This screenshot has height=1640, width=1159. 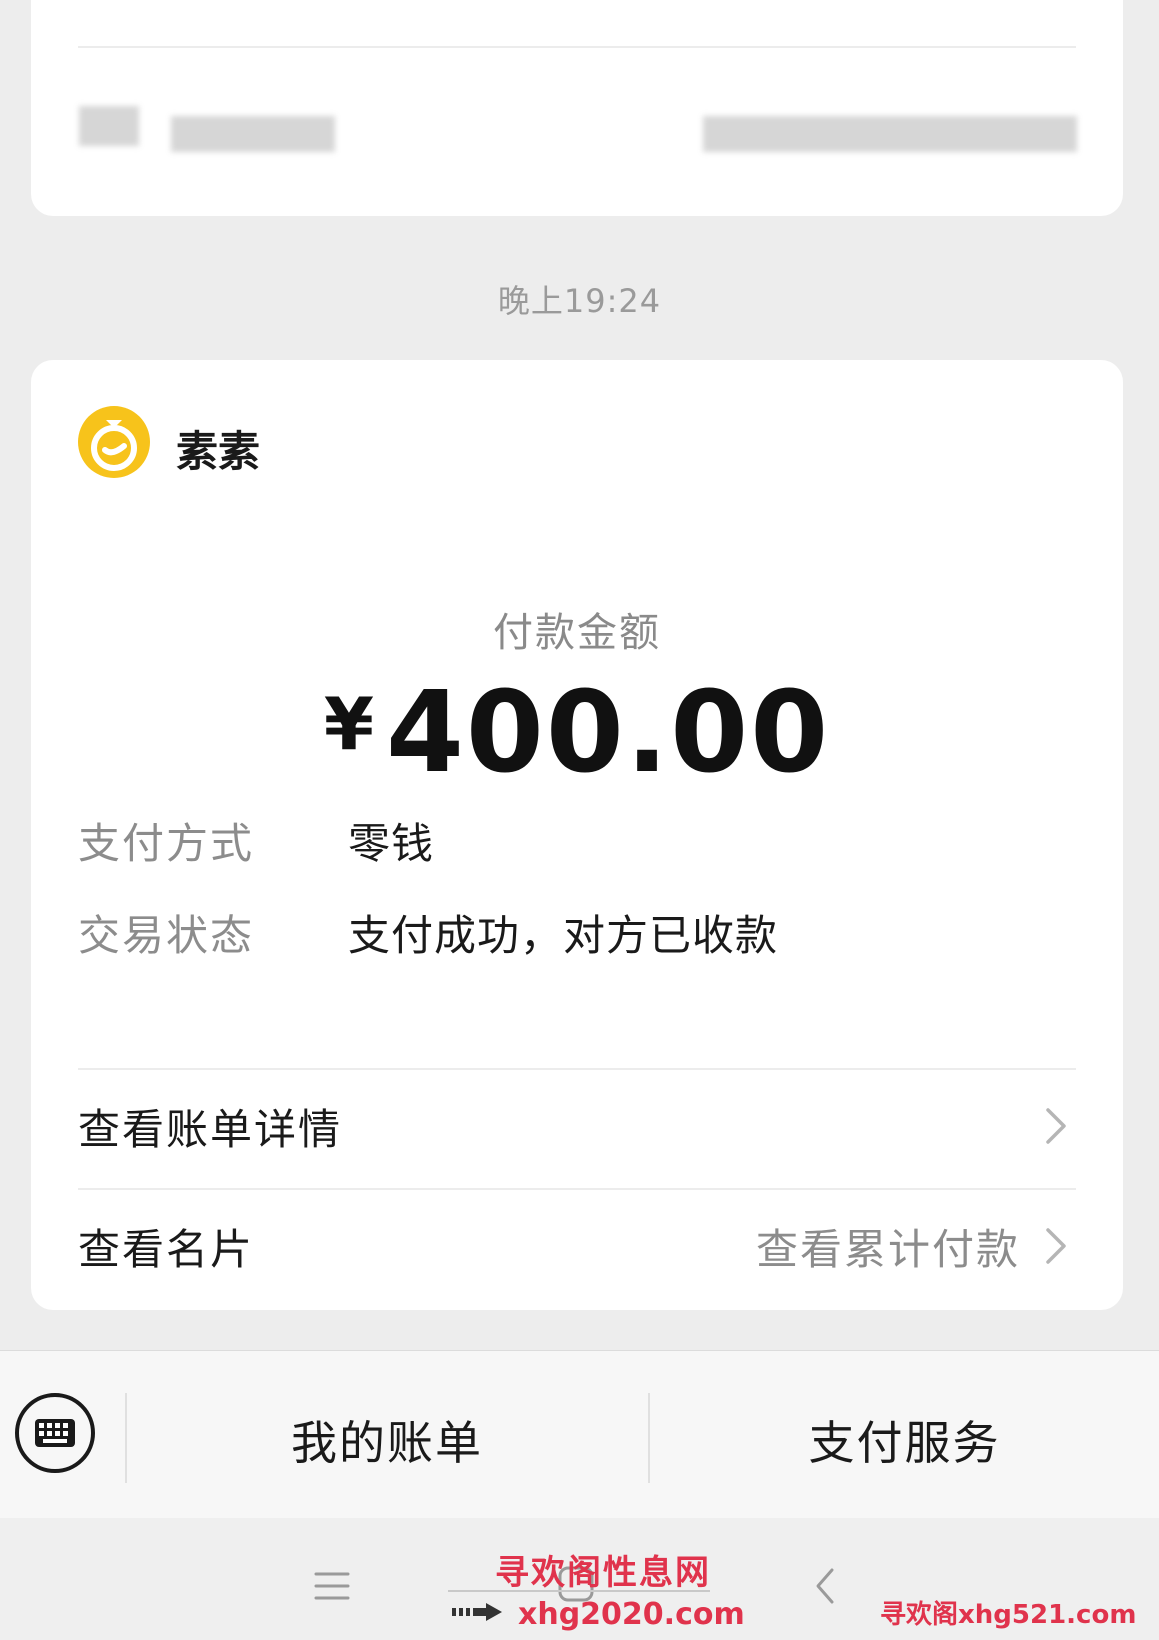 I want to click on currency-symbol: ¥, so click(x=348, y=724).